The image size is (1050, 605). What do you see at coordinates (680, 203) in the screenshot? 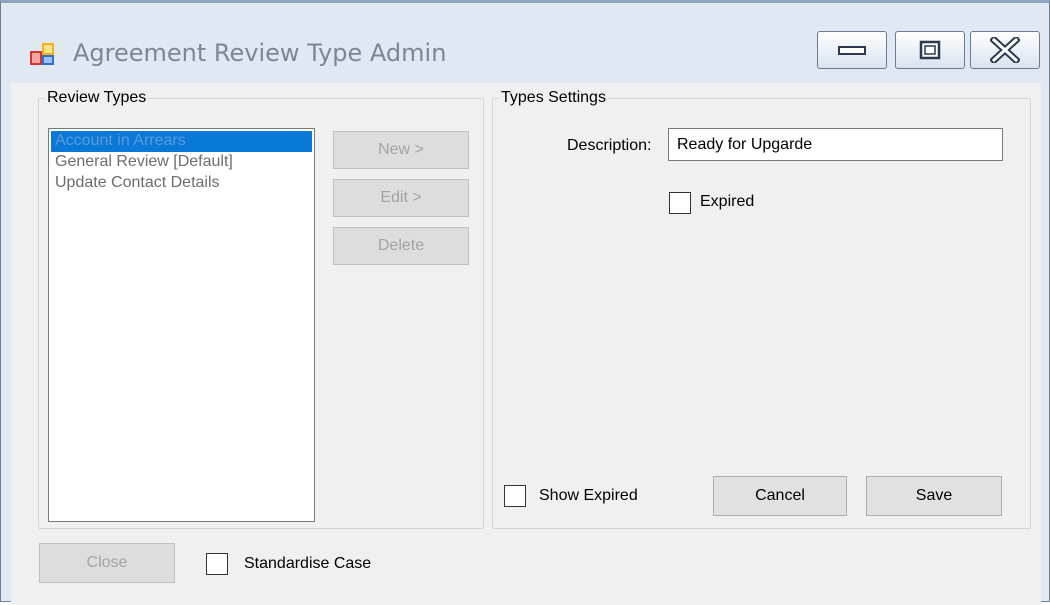
I see `expired-checkbox` at bounding box center [680, 203].